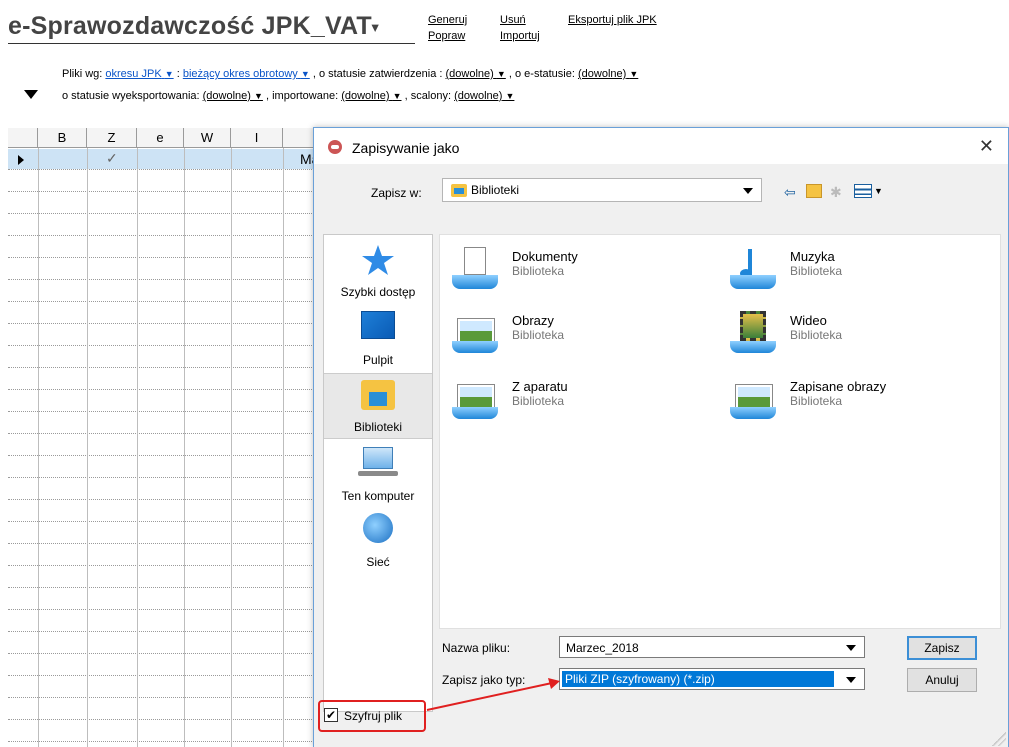  What do you see at coordinates (406, 148) in the screenshot?
I see `dialog-title: Zapisywanie jako` at bounding box center [406, 148].